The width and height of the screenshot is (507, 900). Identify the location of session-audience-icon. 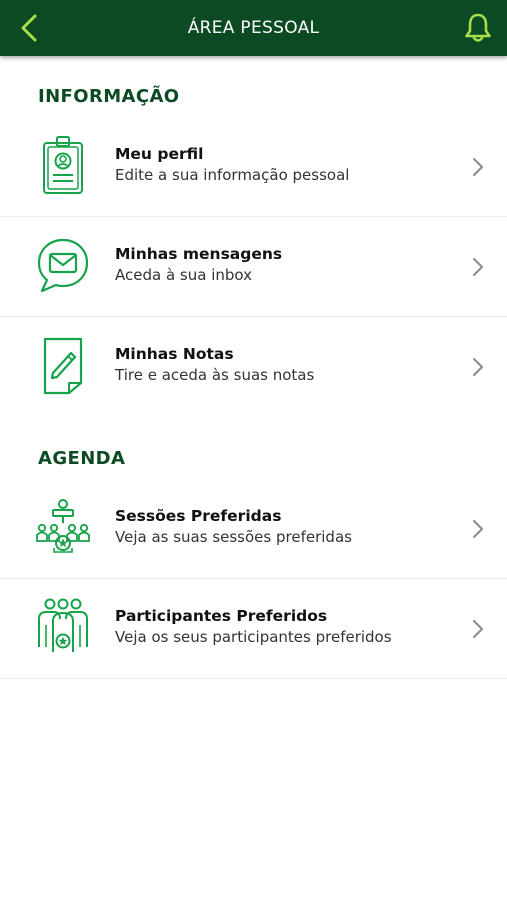
(63, 528).